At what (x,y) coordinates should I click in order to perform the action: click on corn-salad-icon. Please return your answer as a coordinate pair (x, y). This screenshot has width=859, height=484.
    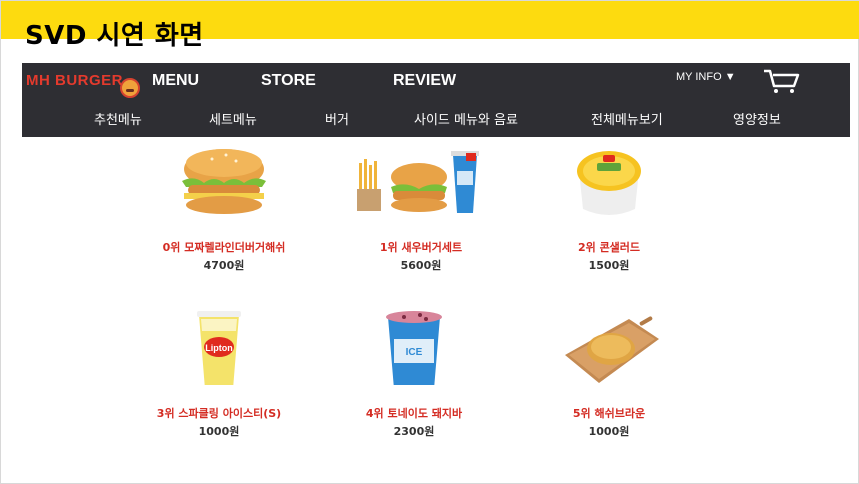
    Looking at the image, I should click on (609, 183).